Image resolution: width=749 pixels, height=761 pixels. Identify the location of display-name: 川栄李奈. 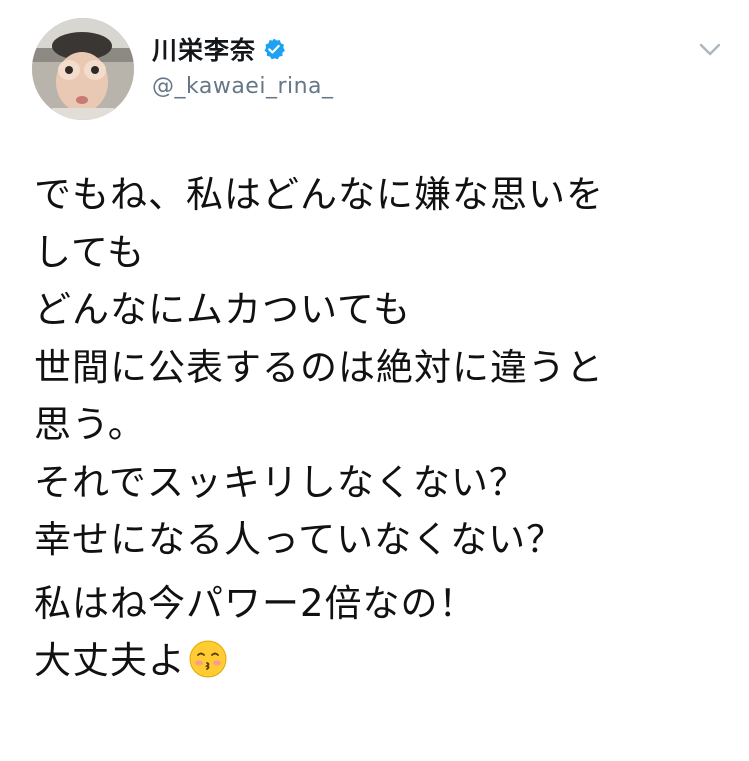
(204, 49).